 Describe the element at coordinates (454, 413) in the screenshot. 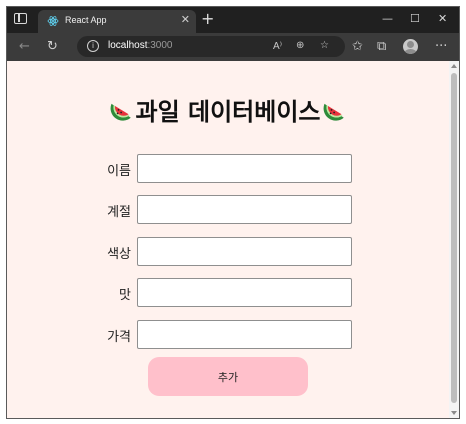

I see `scroll-down-icon` at that location.